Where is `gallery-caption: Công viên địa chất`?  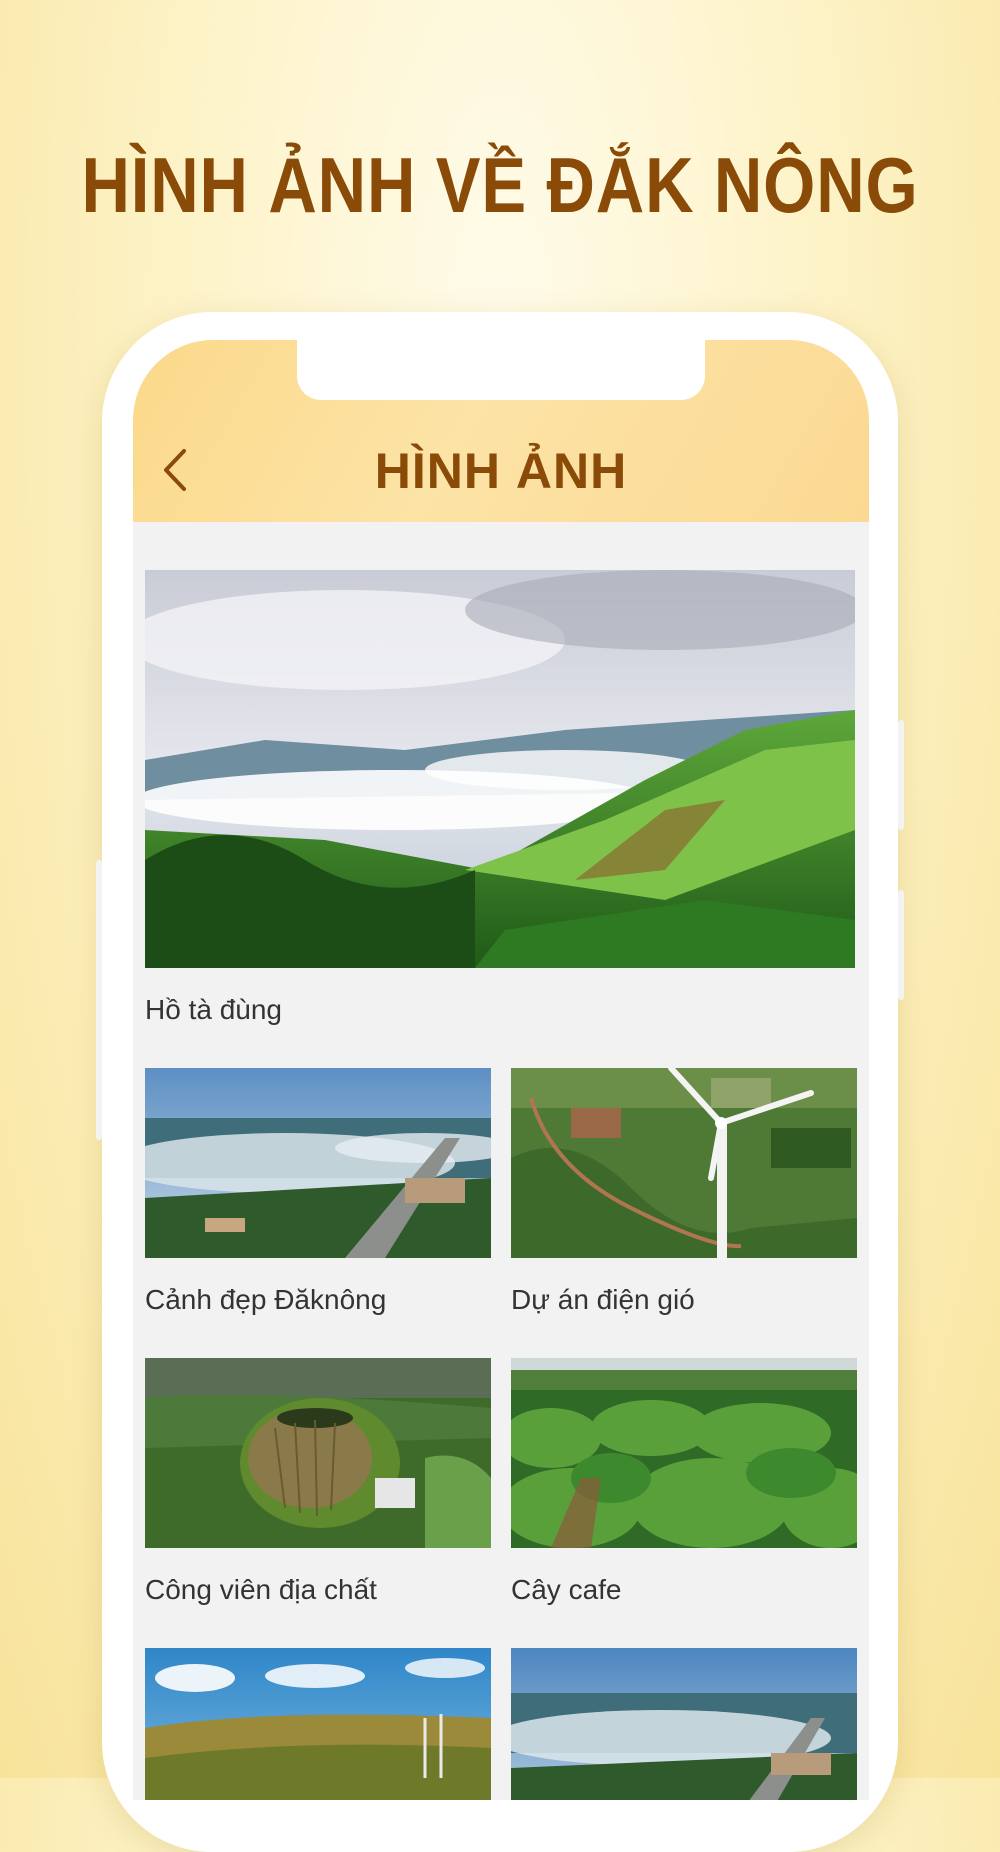
gallery-caption: Công viên địa chất is located at coordinates (261, 1589).